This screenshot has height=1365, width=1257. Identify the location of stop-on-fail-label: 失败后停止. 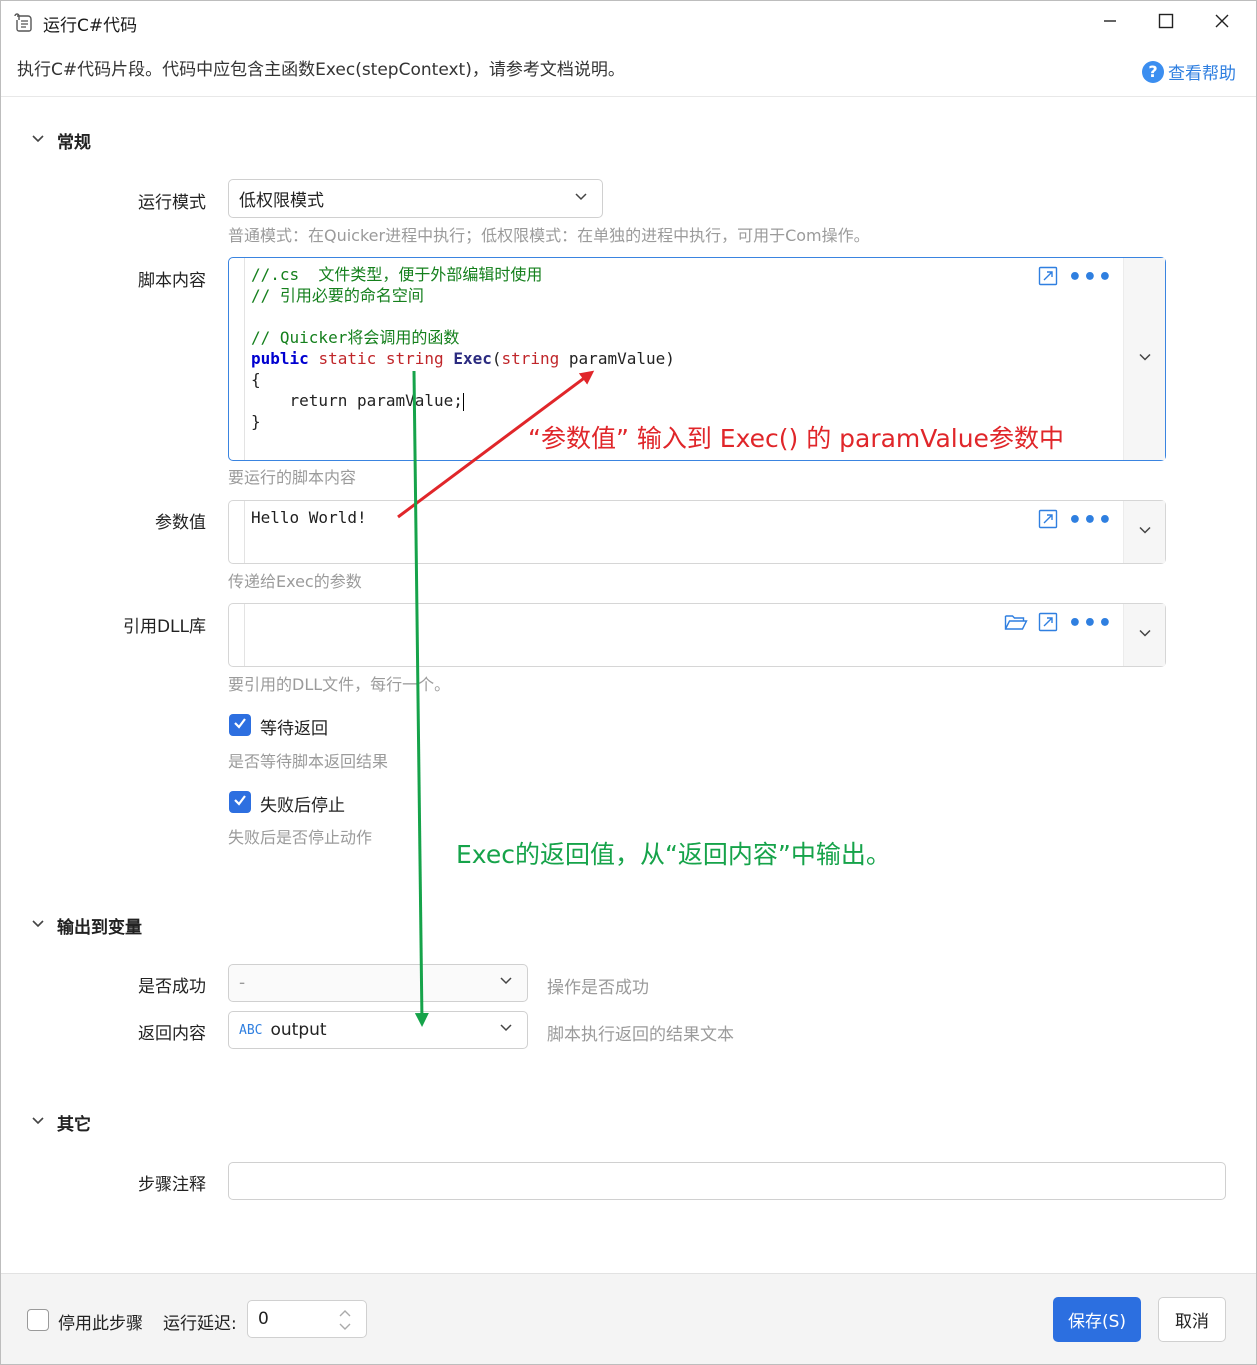
(302, 803).